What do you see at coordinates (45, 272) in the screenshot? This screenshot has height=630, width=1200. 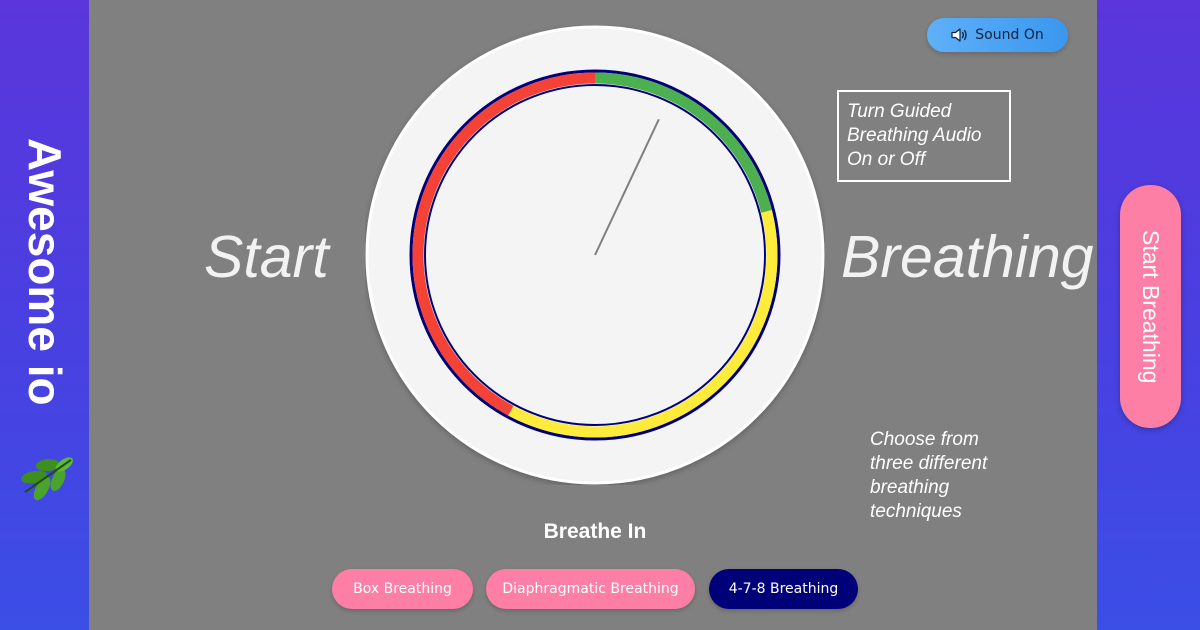 I see `brand-title: Awesome io` at bounding box center [45, 272].